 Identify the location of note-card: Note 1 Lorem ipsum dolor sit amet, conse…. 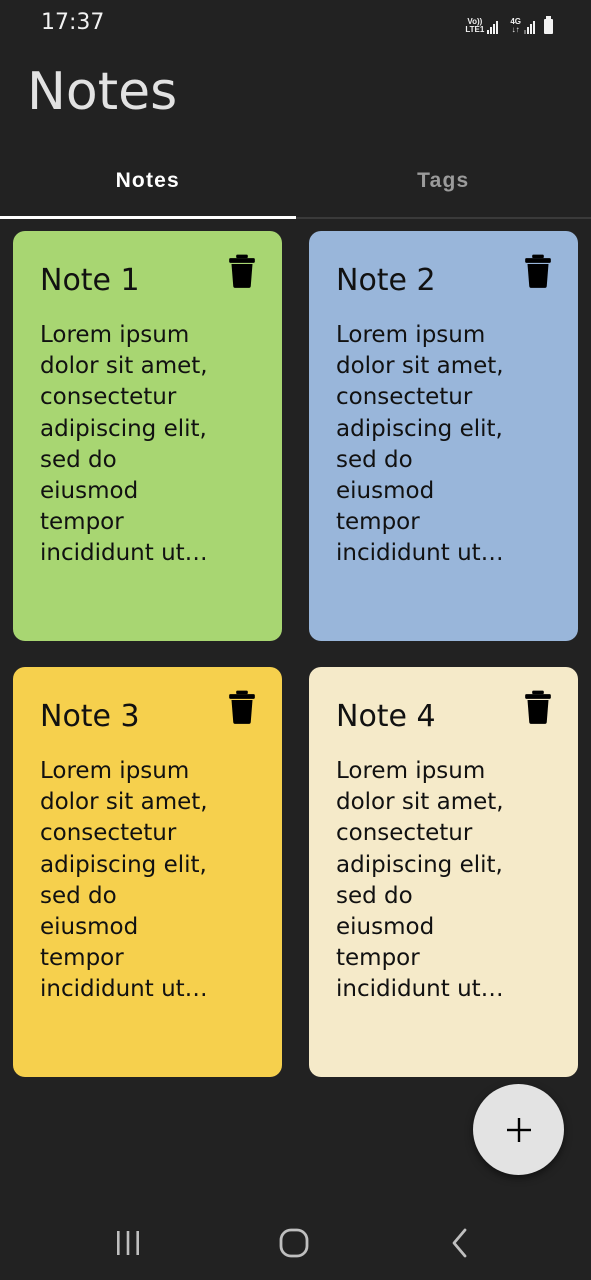
(147, 436).